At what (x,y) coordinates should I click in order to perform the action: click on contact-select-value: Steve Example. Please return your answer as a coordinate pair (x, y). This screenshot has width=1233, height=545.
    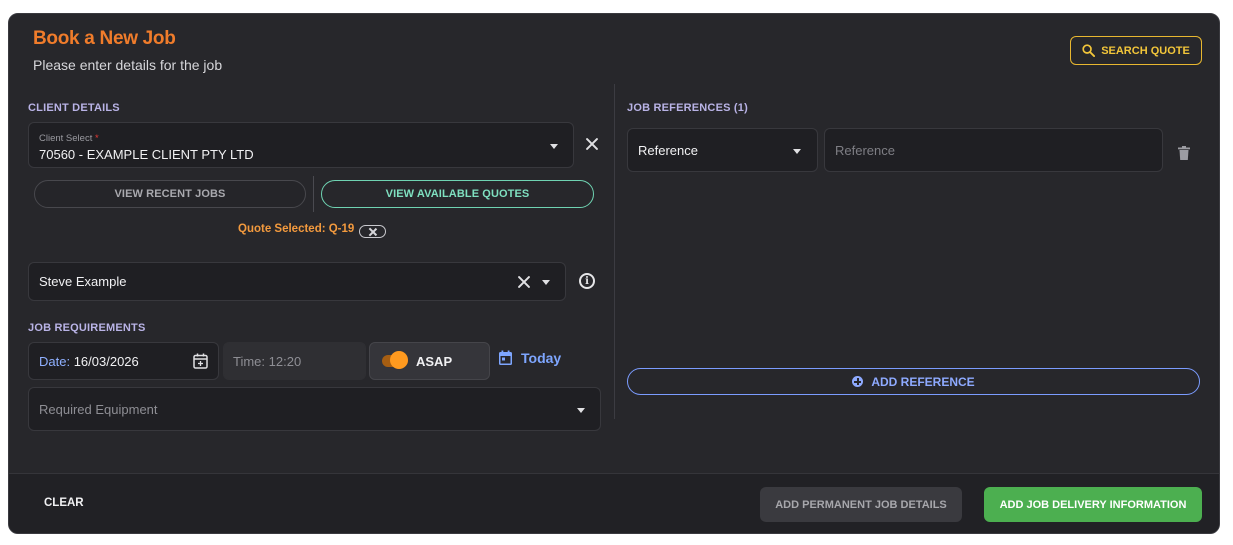
    Looking at the image, I should click on (83, 281).